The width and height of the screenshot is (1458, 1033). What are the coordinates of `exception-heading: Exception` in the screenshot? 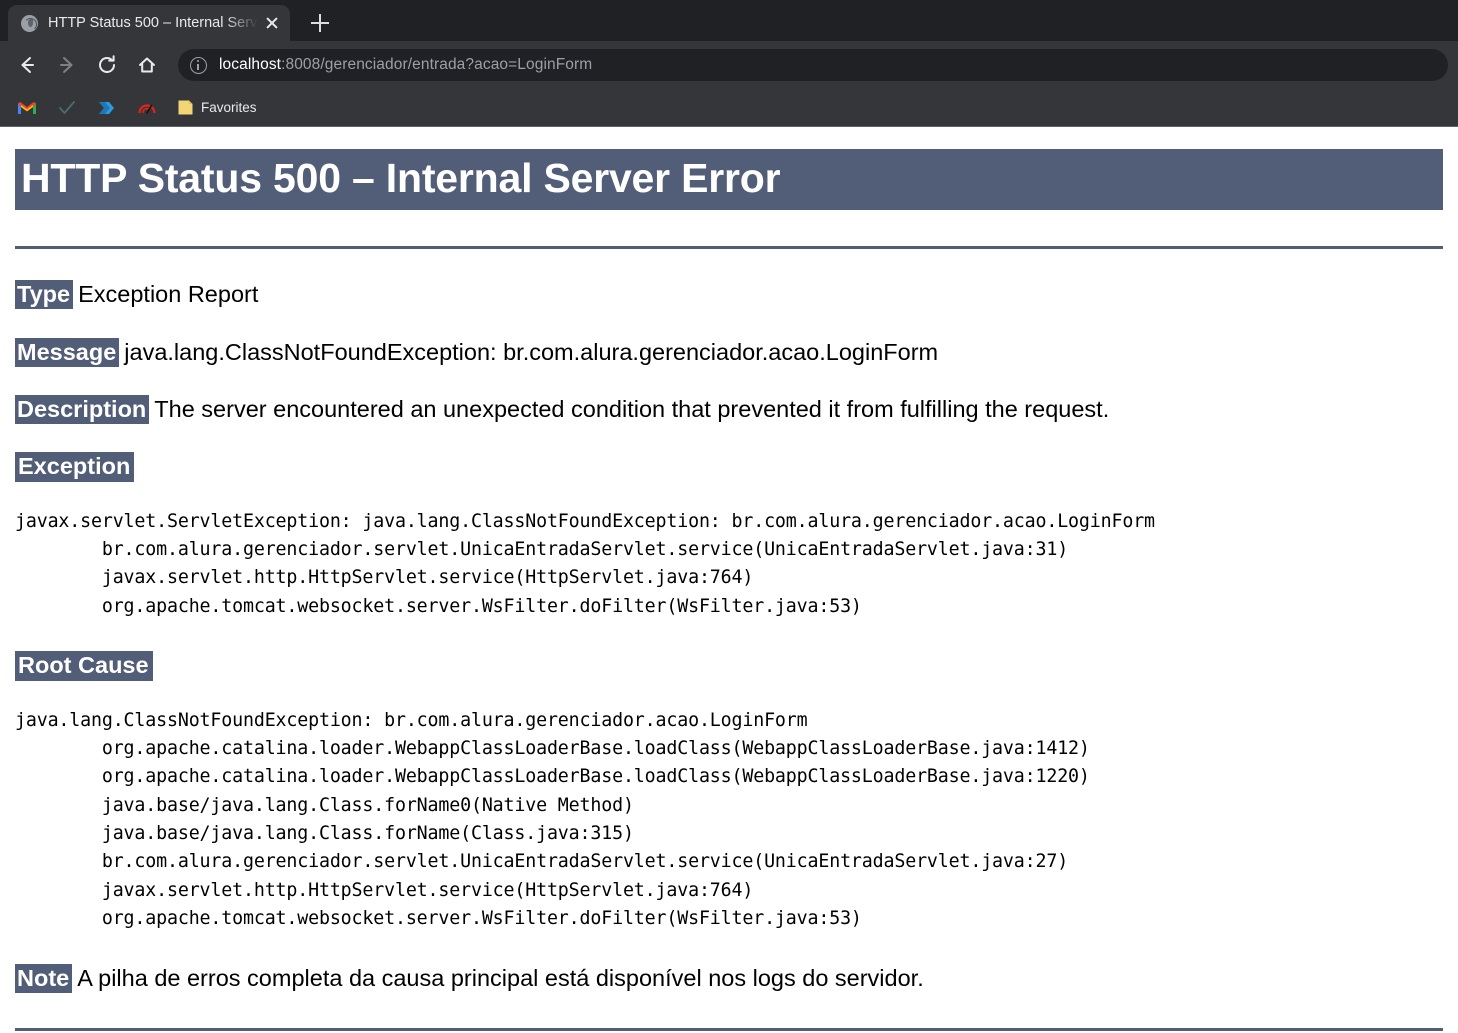 It's located at (75, 466).